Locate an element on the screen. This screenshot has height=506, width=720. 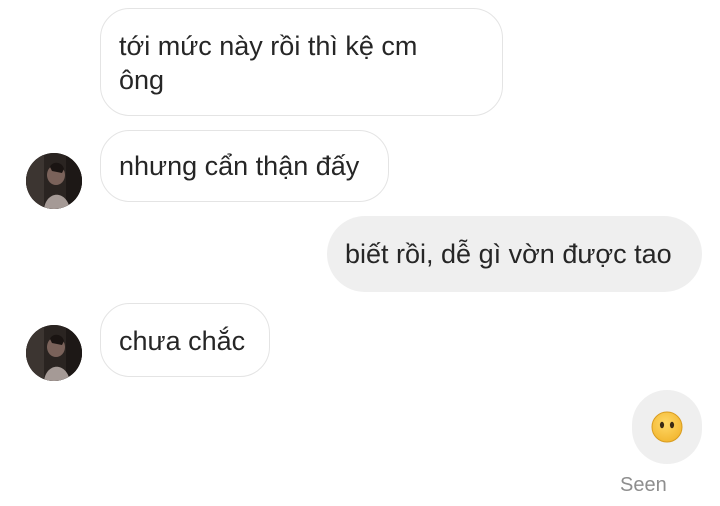
outgoing-emoji-message is located at coordinates (667, 427).